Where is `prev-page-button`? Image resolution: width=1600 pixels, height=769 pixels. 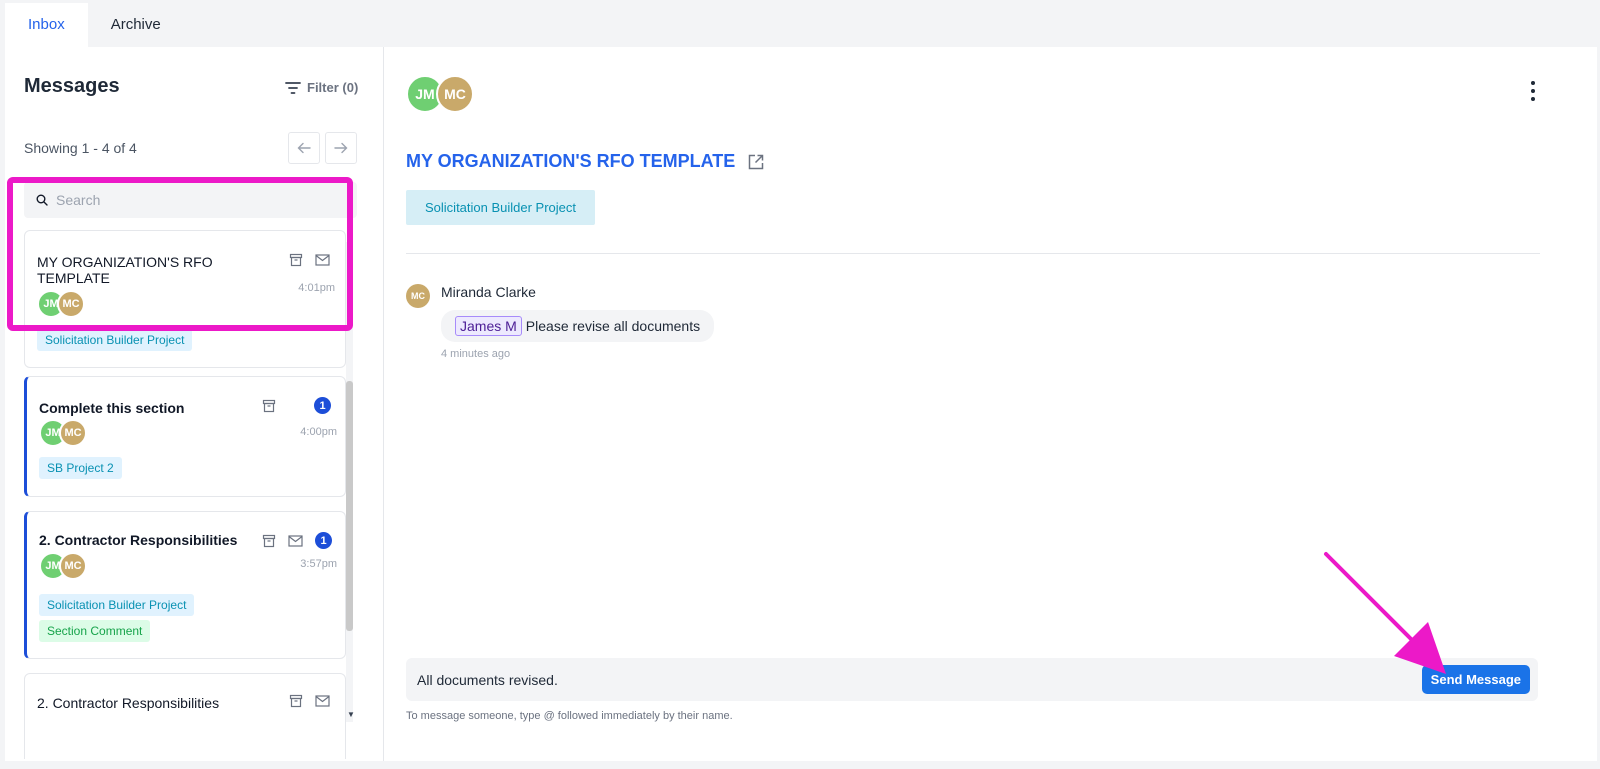 prev-page-button is located at coordinates (304, 148).